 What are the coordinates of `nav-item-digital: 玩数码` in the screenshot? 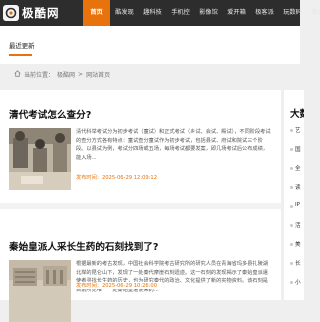 It's located at (292, 13).